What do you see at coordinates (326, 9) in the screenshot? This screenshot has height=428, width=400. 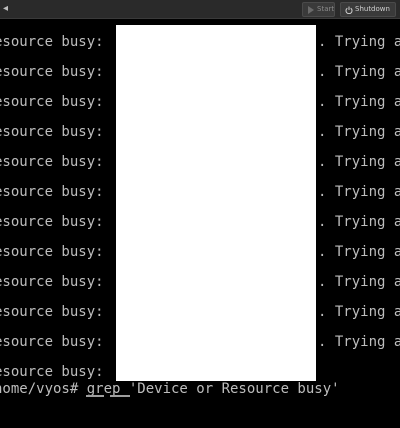 I see `start-button-label: Start` at bounding box center [326, 9].